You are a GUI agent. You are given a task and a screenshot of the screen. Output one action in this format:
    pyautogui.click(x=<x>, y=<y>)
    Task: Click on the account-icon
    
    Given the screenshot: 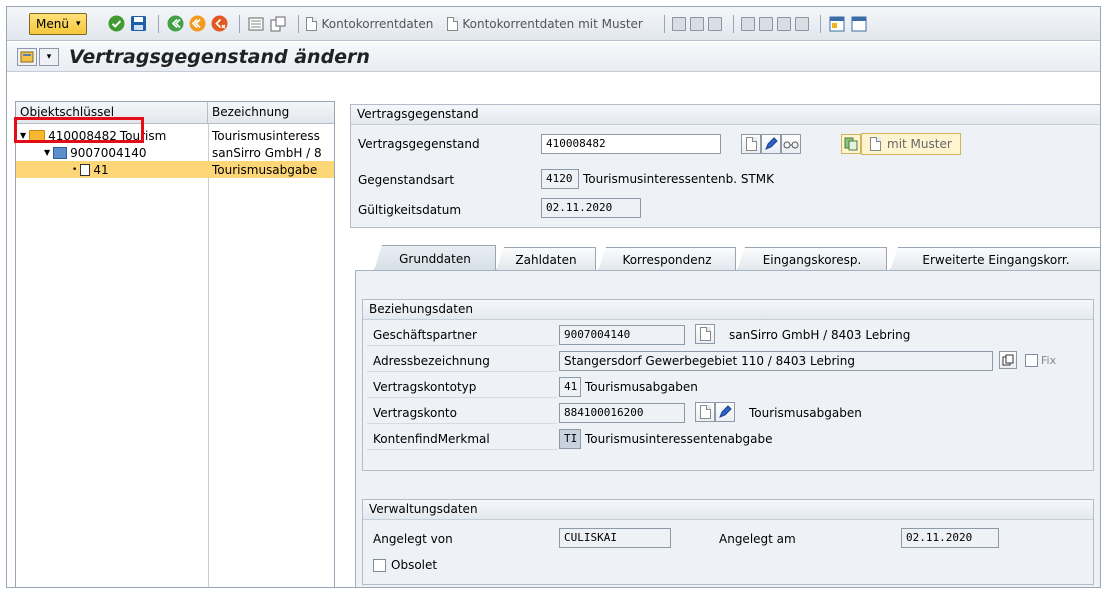 What is the action you would take?
    pyautogui.click(x=60, y=152)
    